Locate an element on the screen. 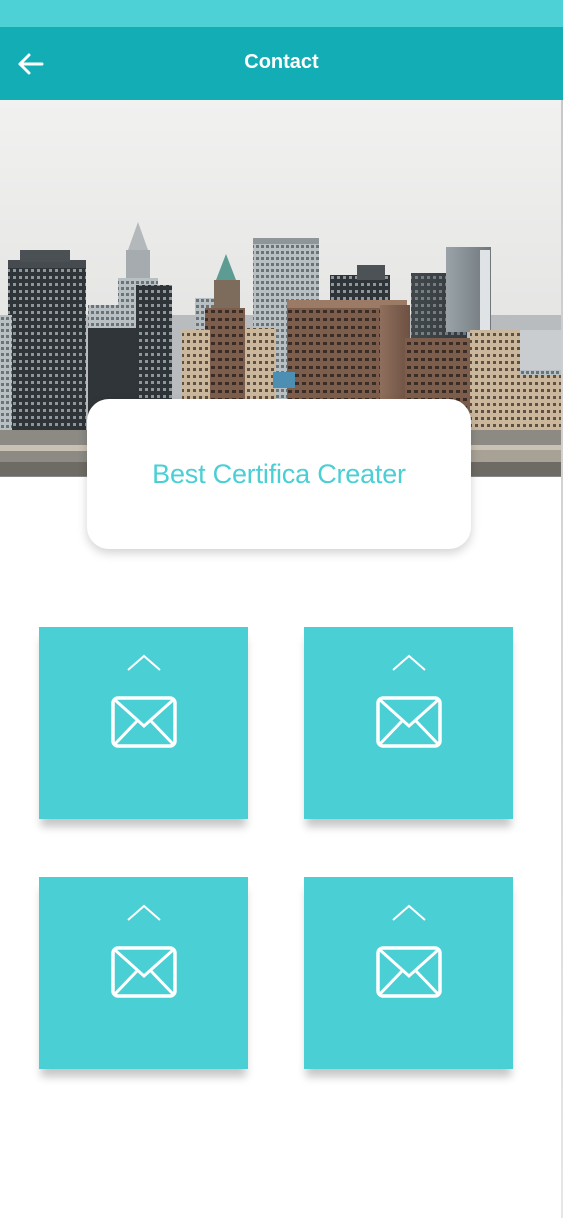  card-title: Best Certifica Creater is located at coordinates (279, 473).